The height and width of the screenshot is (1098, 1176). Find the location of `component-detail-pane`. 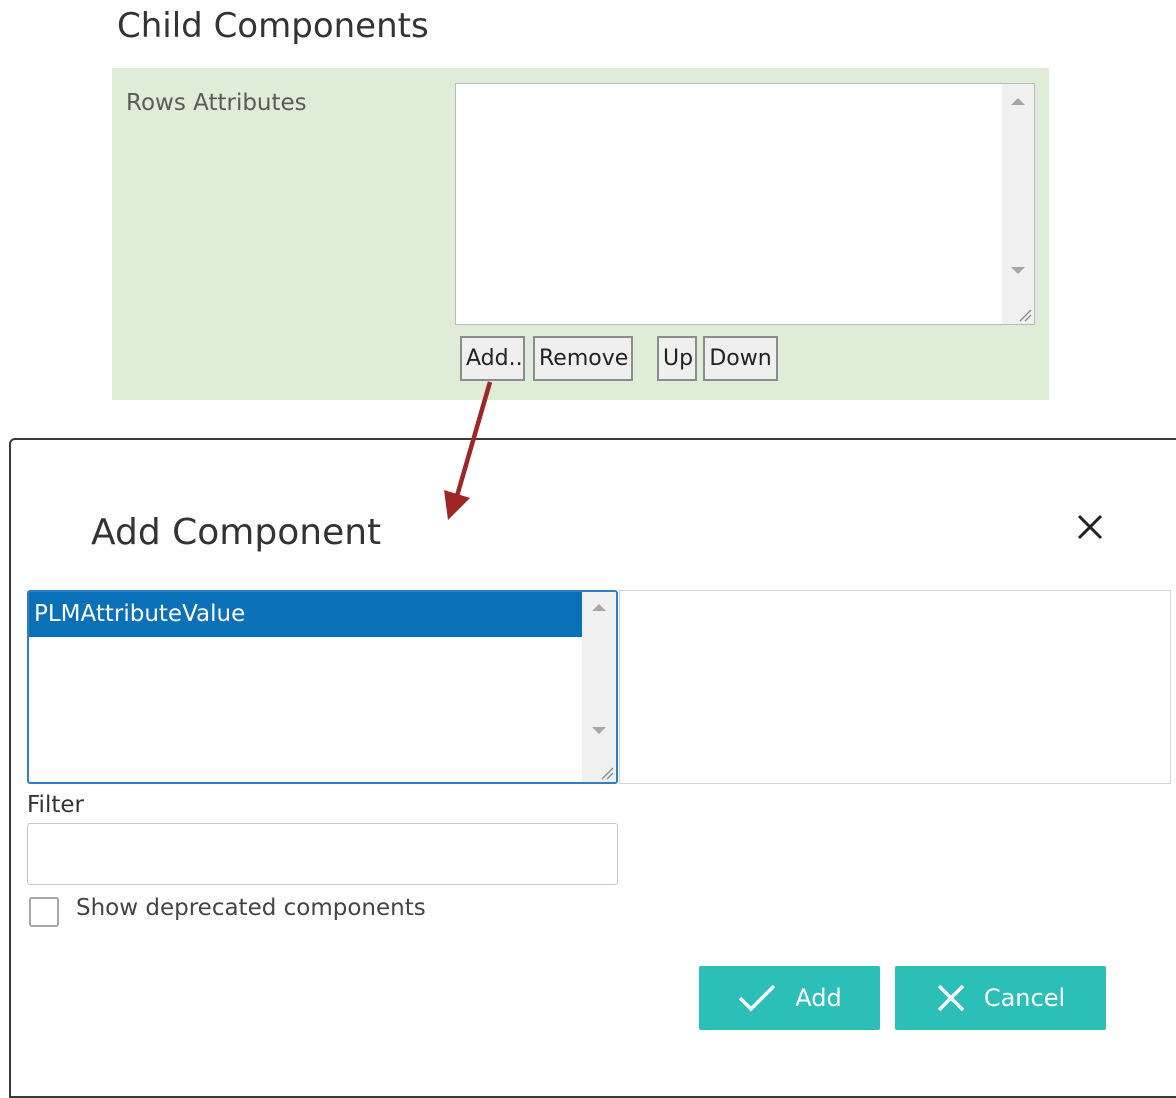

component-detail-pane is located at coordinates (895, 687).